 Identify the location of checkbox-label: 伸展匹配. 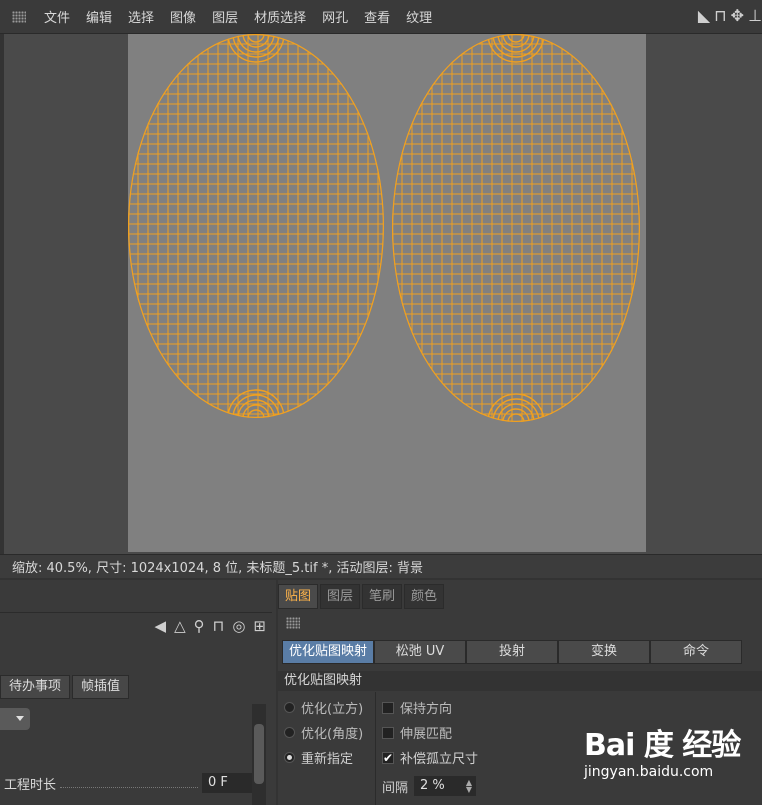
(426, 734).